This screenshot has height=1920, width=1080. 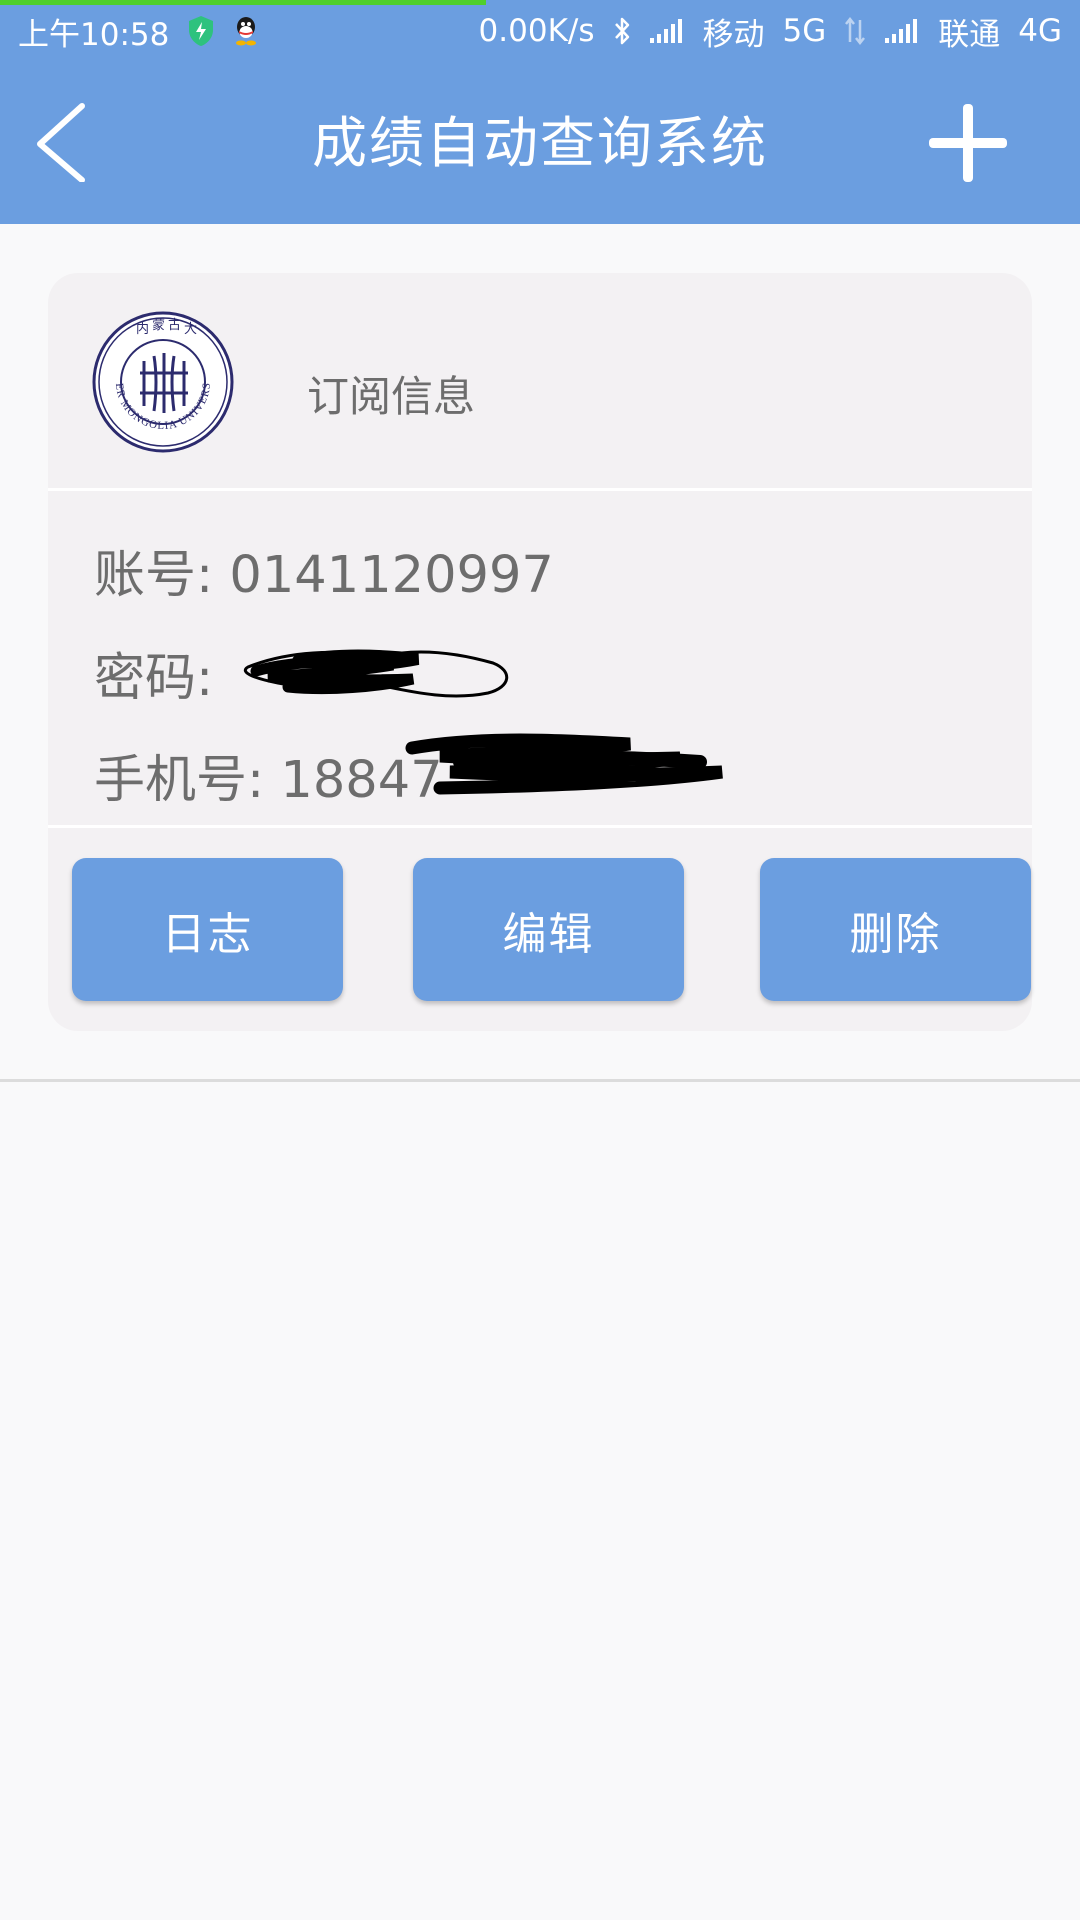 What do you see at coordinates (201, 31) in the screenshot?
I see `shield-icon` at bounding box center [201, 31].